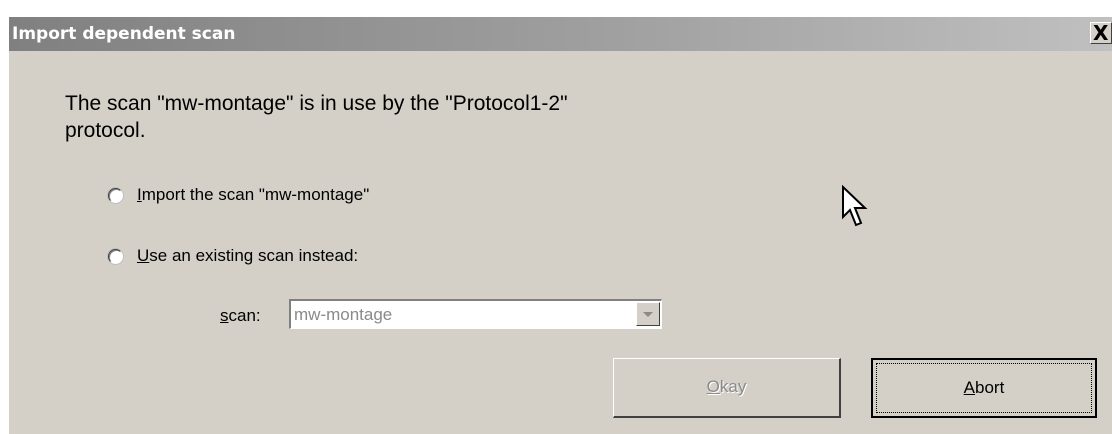  What do you see at coordinates (115, 256) in the screenshot?
I see `use-existing-scan-radio` at bounding box center [115, 256].